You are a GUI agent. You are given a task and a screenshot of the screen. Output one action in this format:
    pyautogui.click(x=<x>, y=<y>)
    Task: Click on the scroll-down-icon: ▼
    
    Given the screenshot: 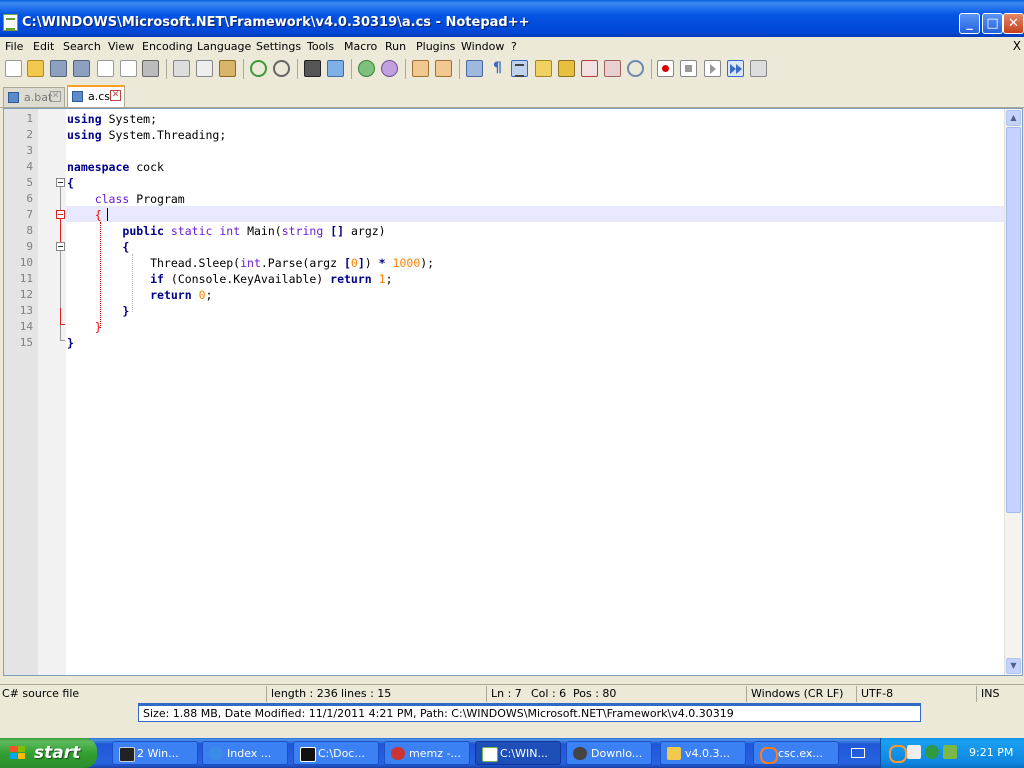 What is the action you would take?
    pyautogui.click(x=1013, y=666)
    